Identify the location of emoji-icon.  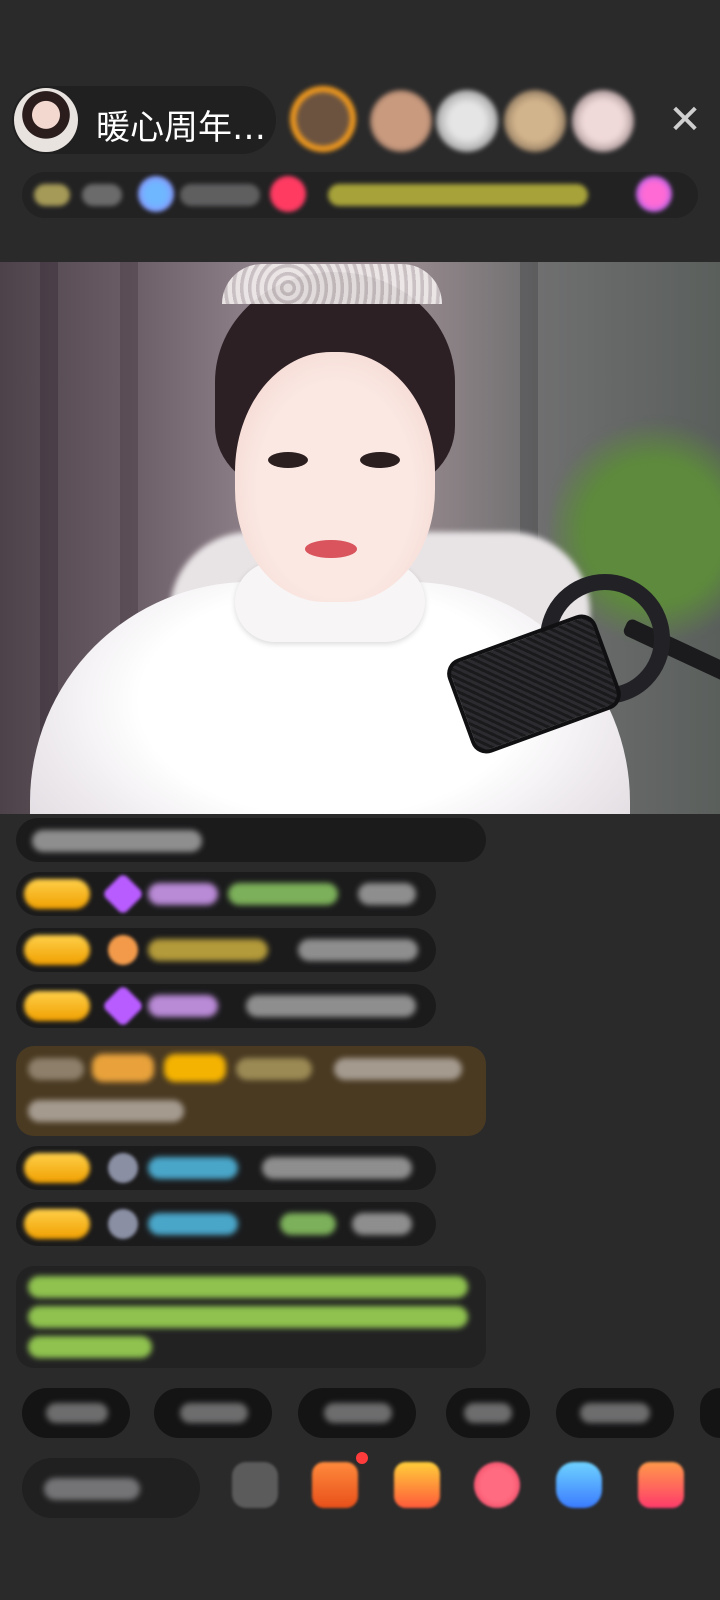
(255, 1485).